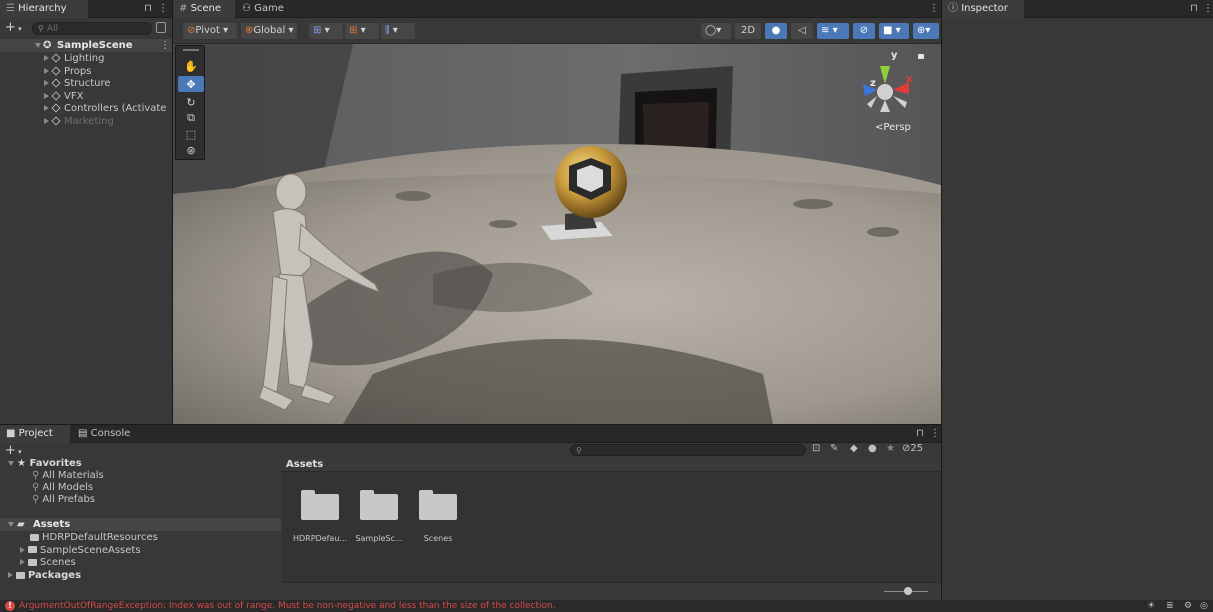  I want to click on hierarchy-item: Controllers (Activate on, so click(107, 109).